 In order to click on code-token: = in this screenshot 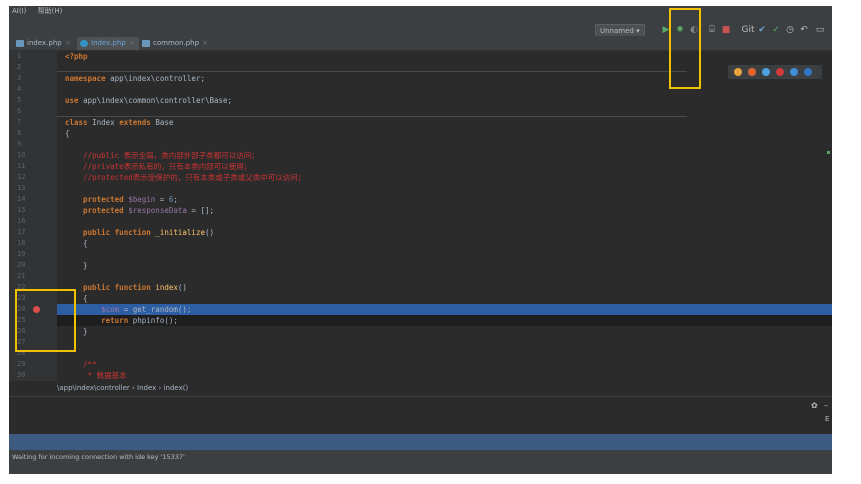, I will do `click(162, 199)`.